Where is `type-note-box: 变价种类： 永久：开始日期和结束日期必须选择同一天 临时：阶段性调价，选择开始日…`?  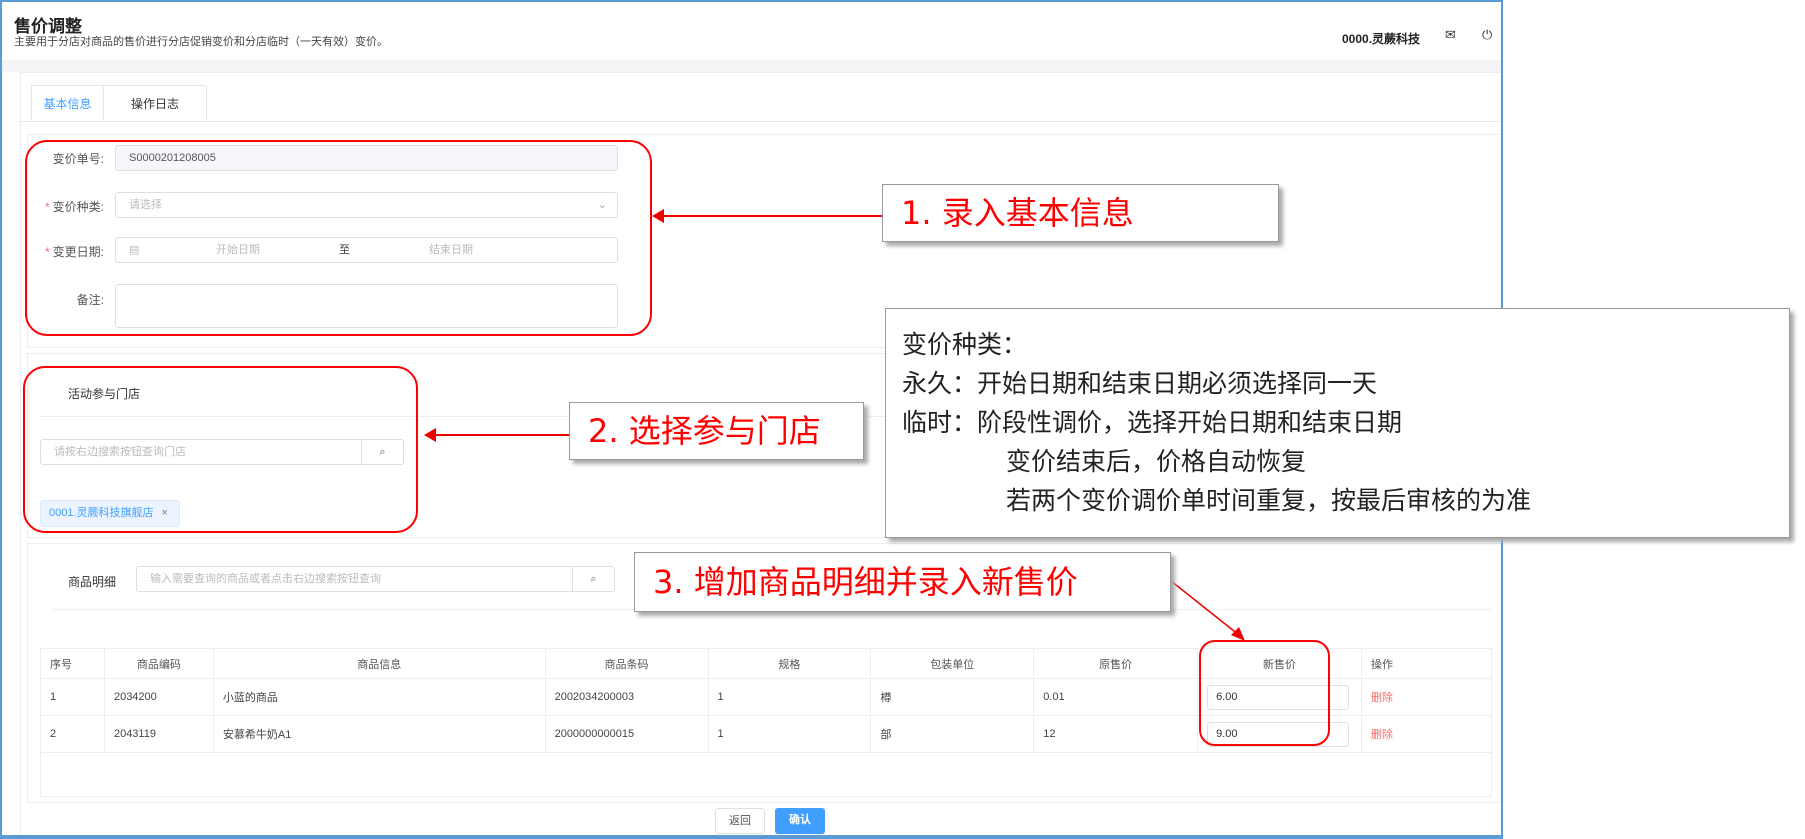 type-note-box: 变价种类： 永久：开始日期和结束日期必须选择同一天 临时：阶段性调价，选择开始日… is located at coordinates (1337, 423).